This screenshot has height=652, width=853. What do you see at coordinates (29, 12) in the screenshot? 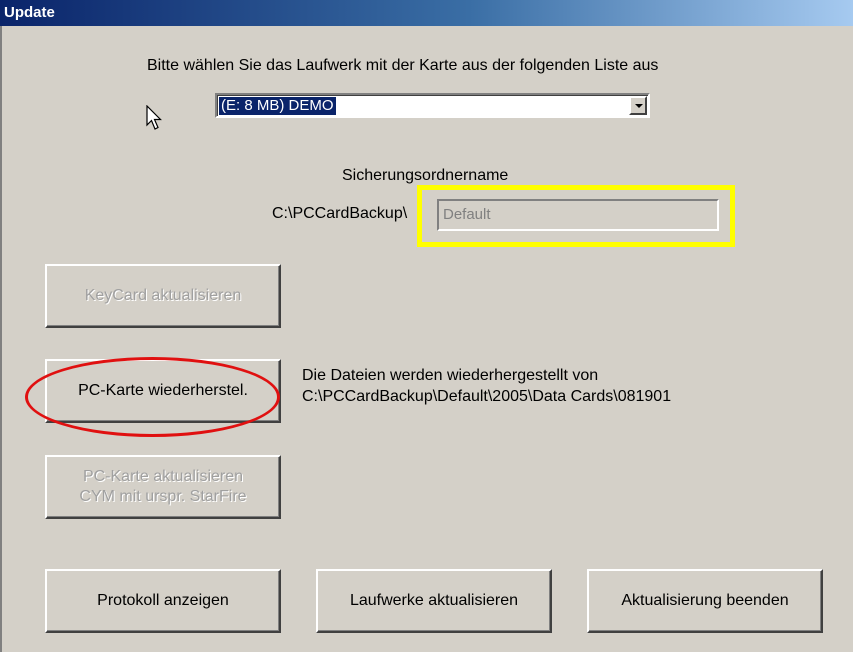
I see `window-title: Update` at bounding box center [29, 12].